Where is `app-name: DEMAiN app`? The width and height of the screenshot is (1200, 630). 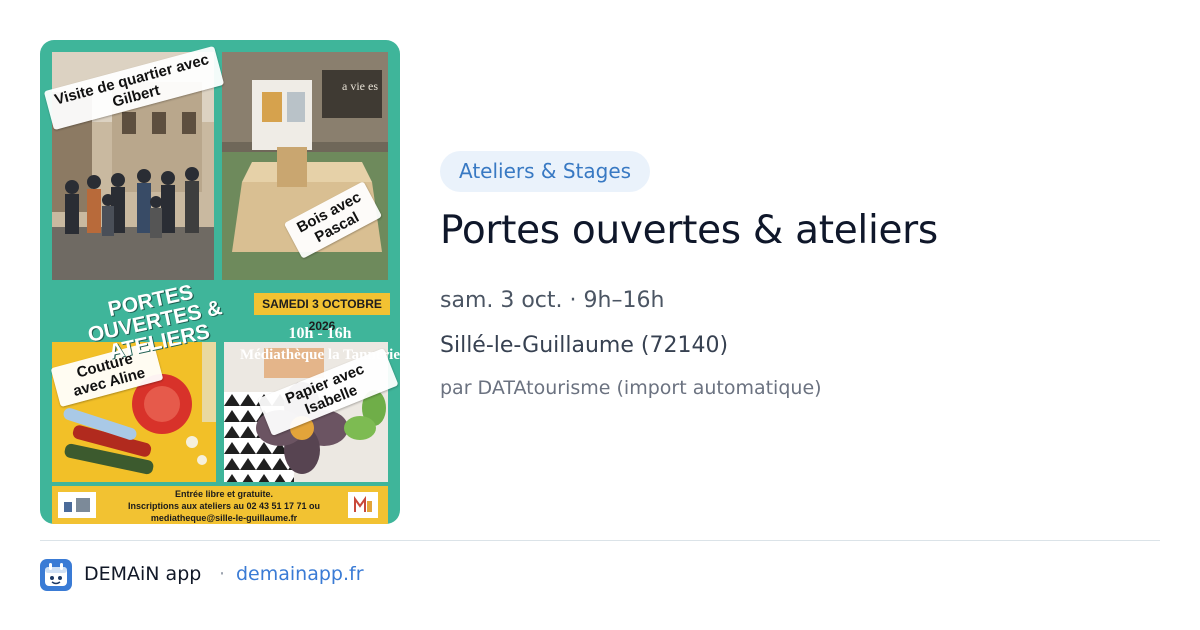
app-name: DEMAiN app is located at coordinates (143, 574).